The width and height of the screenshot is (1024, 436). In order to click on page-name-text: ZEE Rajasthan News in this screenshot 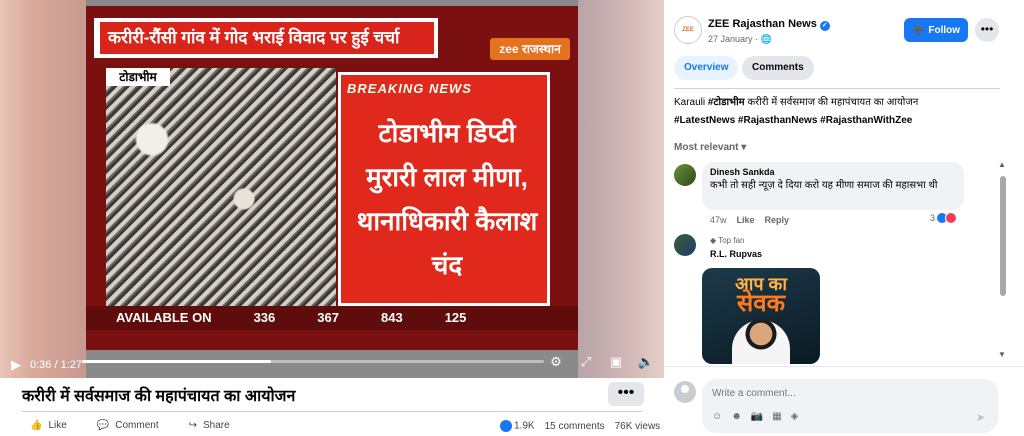, I will do `click(762, 24)`.